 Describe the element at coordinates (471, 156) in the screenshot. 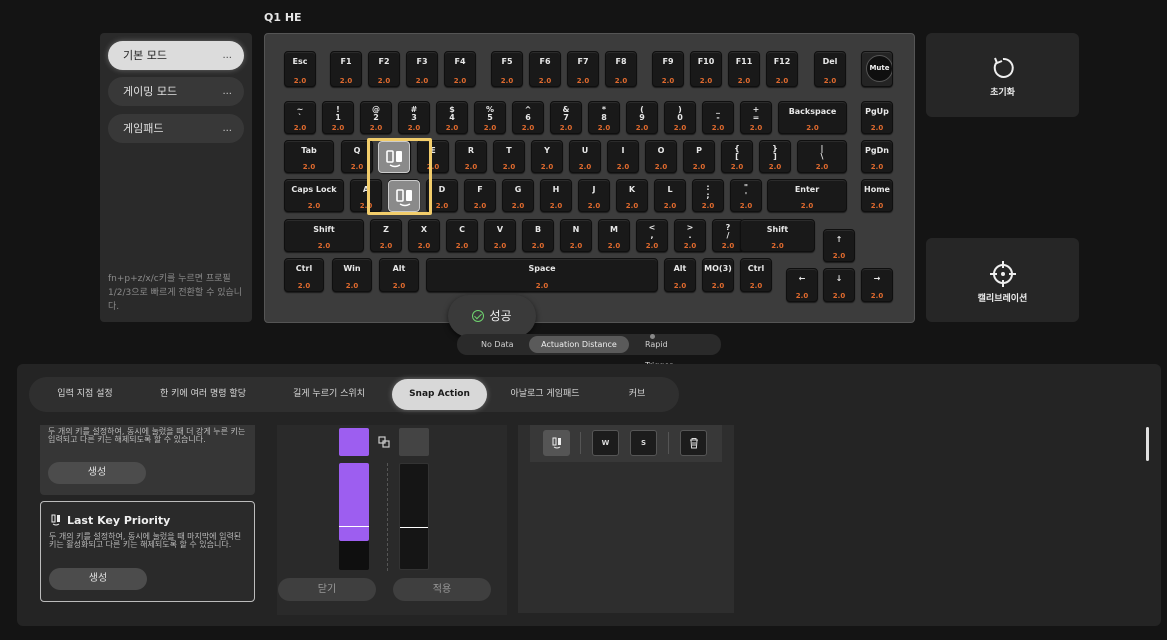

I see `key: R 2.0` at that location.